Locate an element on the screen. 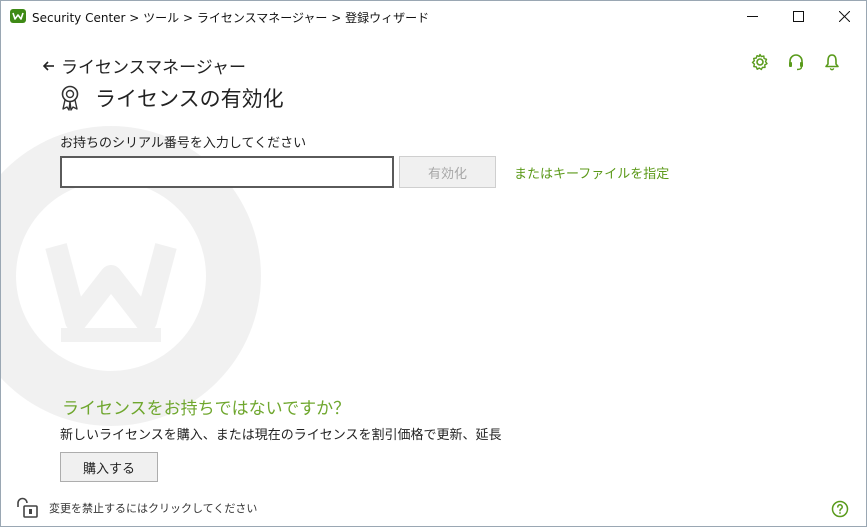  minimize-icon is located at coordinates (752, 16).